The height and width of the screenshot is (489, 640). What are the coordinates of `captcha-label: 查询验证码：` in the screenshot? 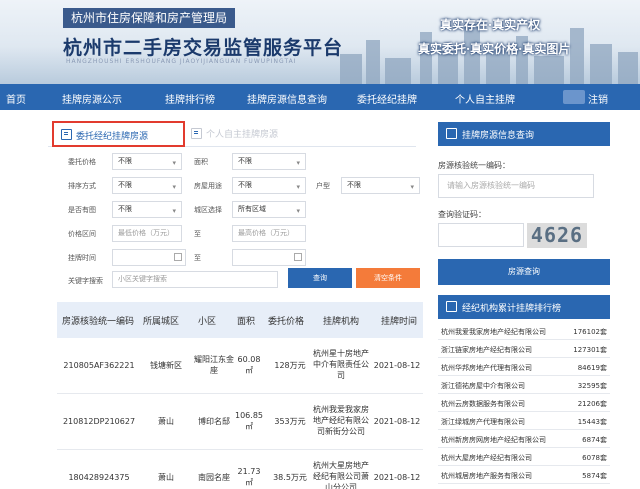 It's located at (462, 214).